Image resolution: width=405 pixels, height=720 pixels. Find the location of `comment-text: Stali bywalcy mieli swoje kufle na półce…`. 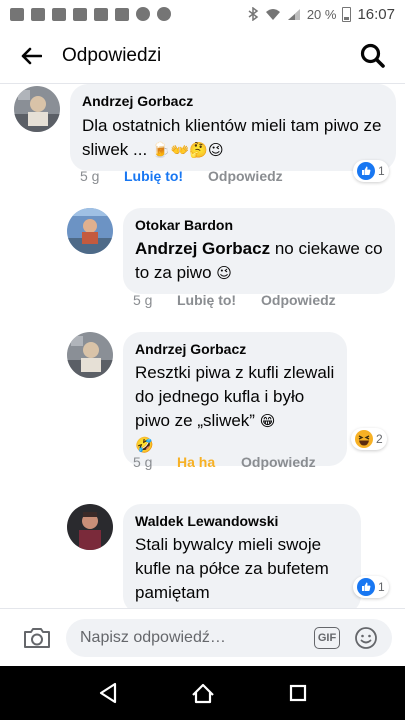

comment-text: Stali bywalcy mieli swoje kufle na półce… is located at coordinates (232, 568).